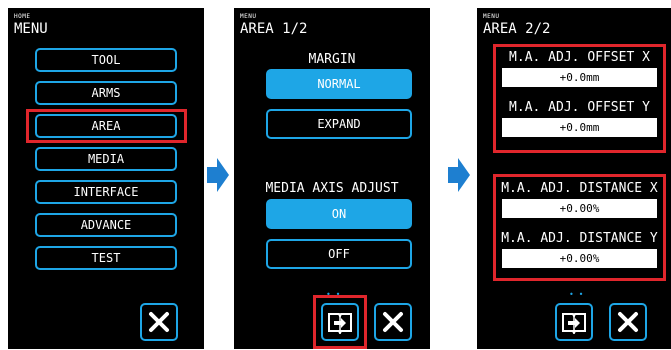 Image resolution: width=671 pixels, height=350 pixels. I want to click on menu-item-media: MEDIA, so click(106, 159).